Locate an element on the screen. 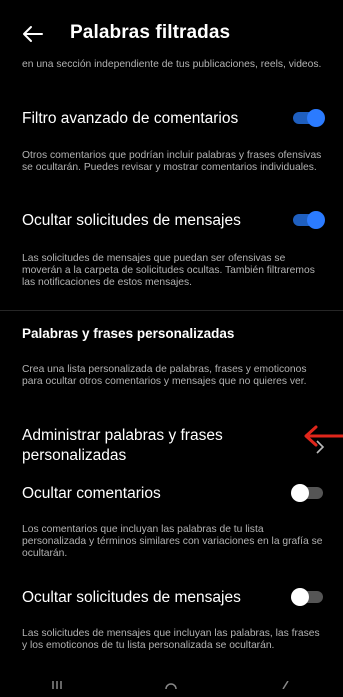 This screenshot has width=343, height=697. home-icon is located at coordinates (171, 685).